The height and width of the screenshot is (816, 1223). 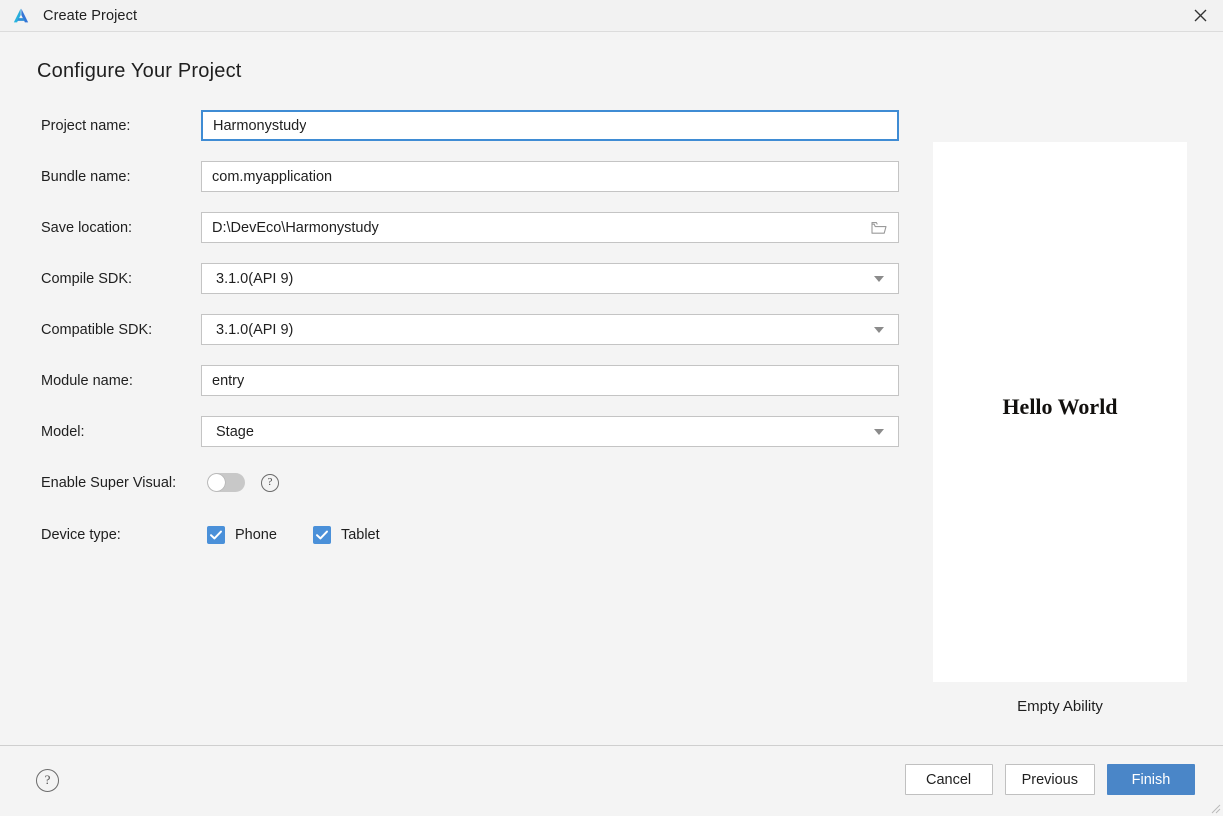 What do you see at coordinates (86, 125) in the screenshot?
I see `label-project-name: Project name:` at bounding box center [86, 125].